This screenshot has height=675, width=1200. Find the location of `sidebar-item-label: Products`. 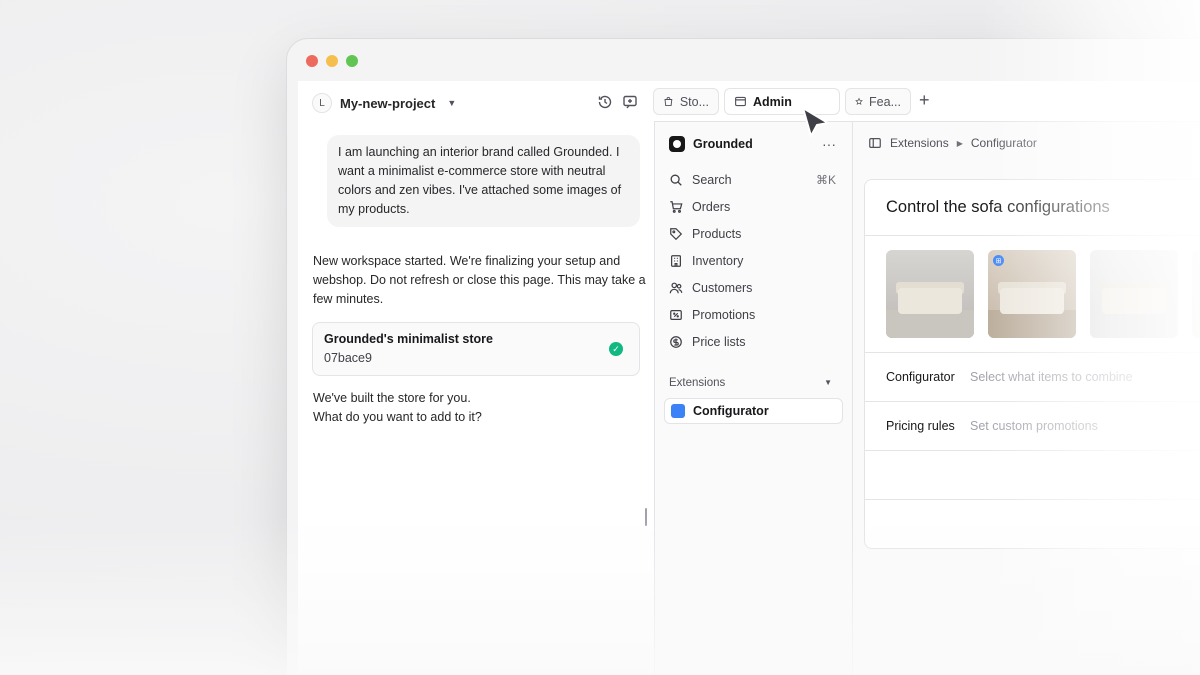

sidebar-item-label: Products is located at coordinates (717, 234).